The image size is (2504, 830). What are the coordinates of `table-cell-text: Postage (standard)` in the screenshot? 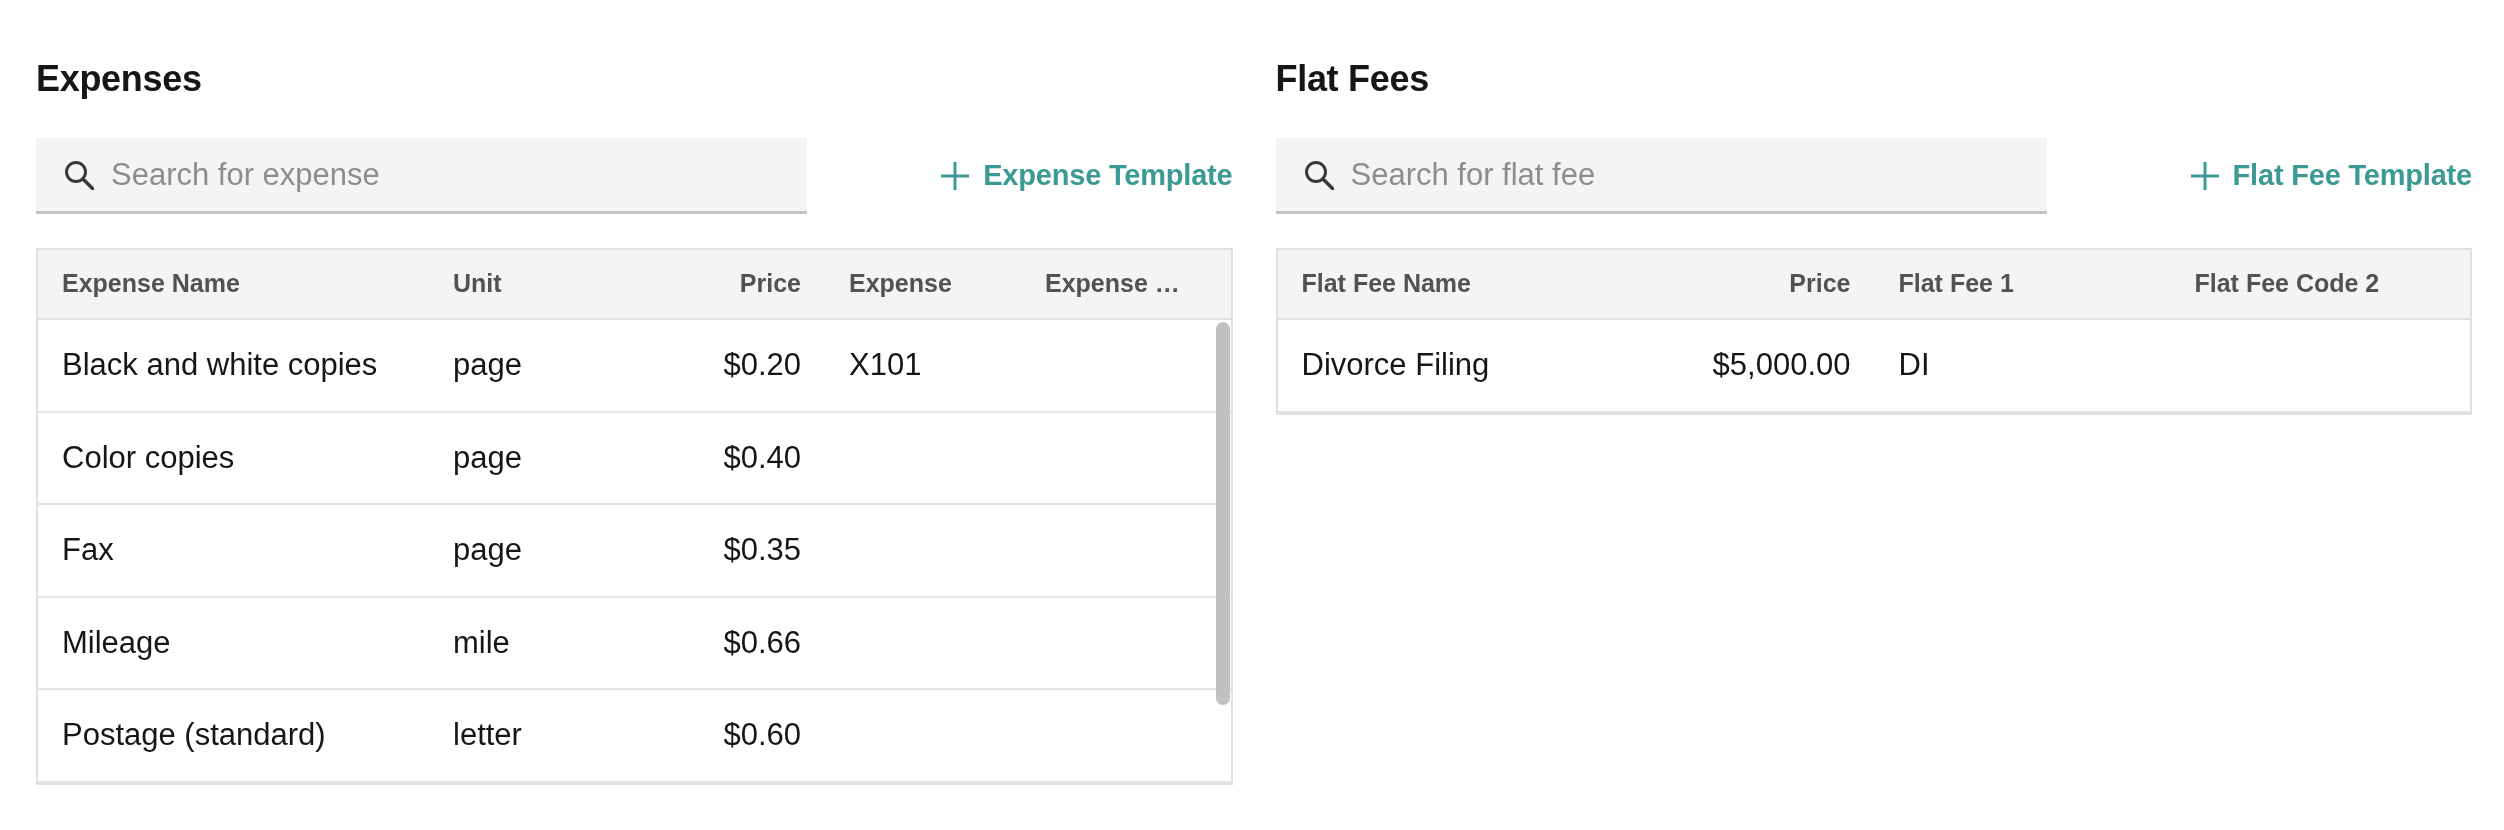 It's located at (194, 735).